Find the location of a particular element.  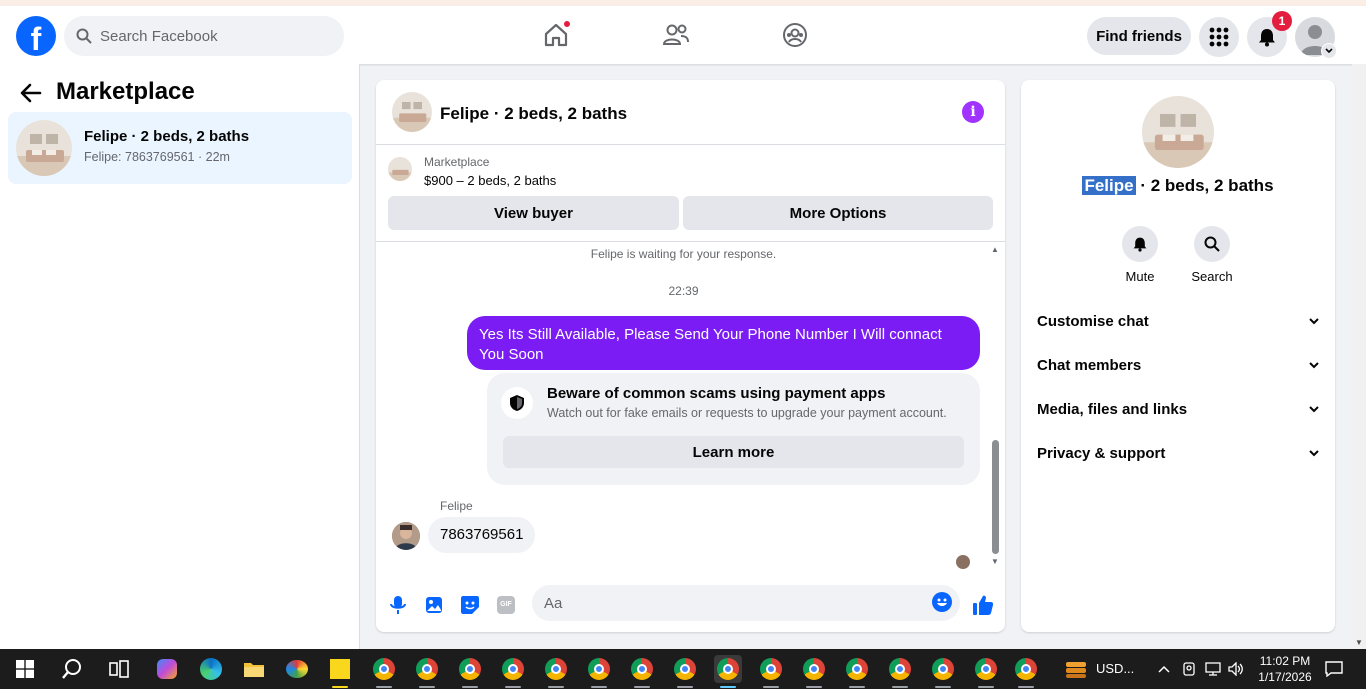

chrome-profile-6-icon is located at coordinates (599, 671).